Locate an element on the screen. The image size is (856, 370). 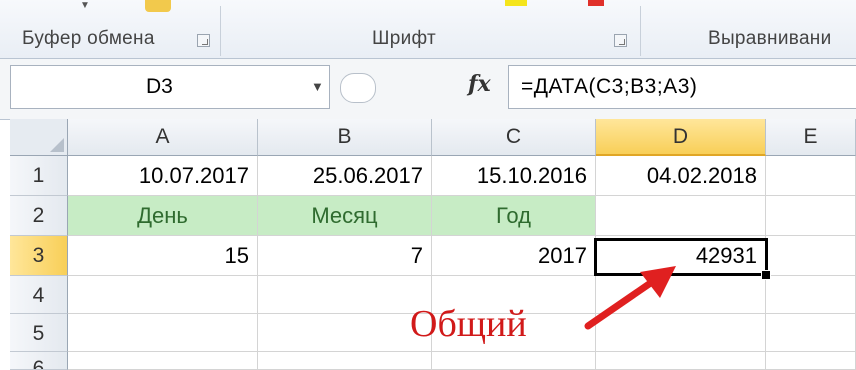
annotation-label: Общий is located at coordinates (468, 324).